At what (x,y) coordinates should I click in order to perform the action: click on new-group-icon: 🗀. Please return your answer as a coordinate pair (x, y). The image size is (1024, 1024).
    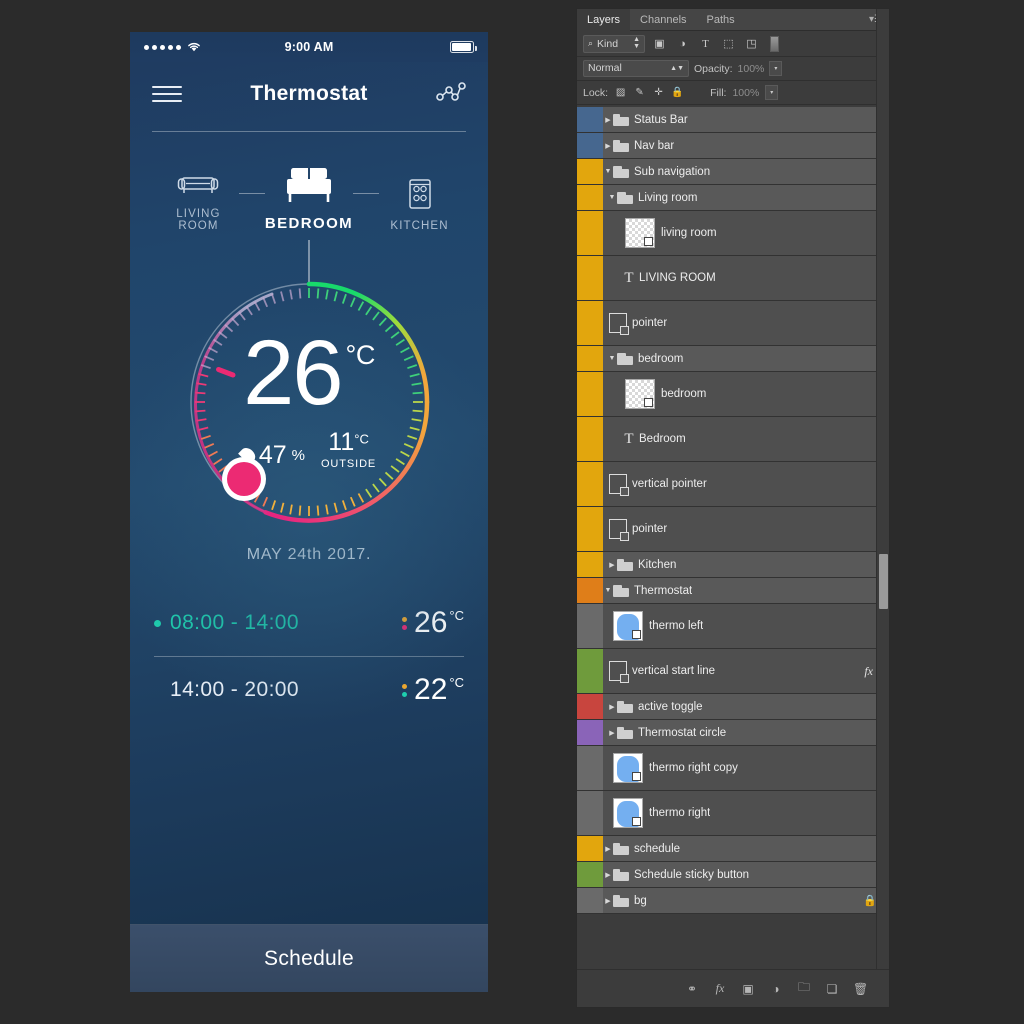
    Looking at the image, I should click on (804, 988).